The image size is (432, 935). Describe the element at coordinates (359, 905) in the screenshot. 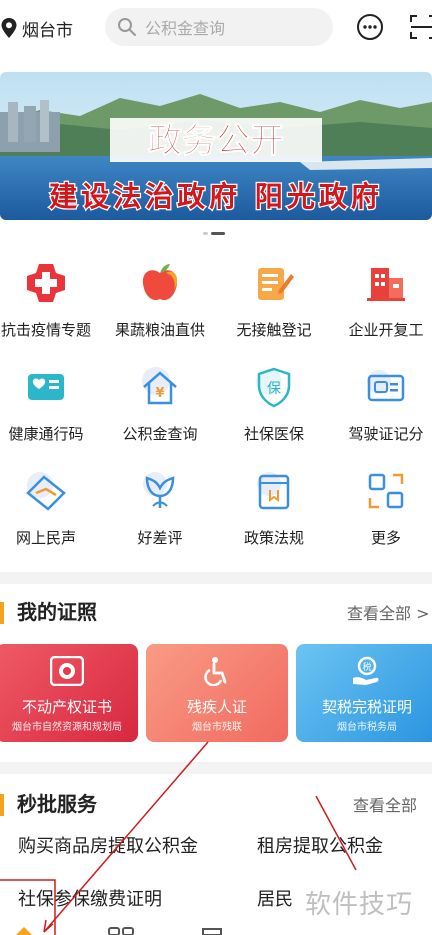

I see `watermark-text: 软件技巧` at that location.